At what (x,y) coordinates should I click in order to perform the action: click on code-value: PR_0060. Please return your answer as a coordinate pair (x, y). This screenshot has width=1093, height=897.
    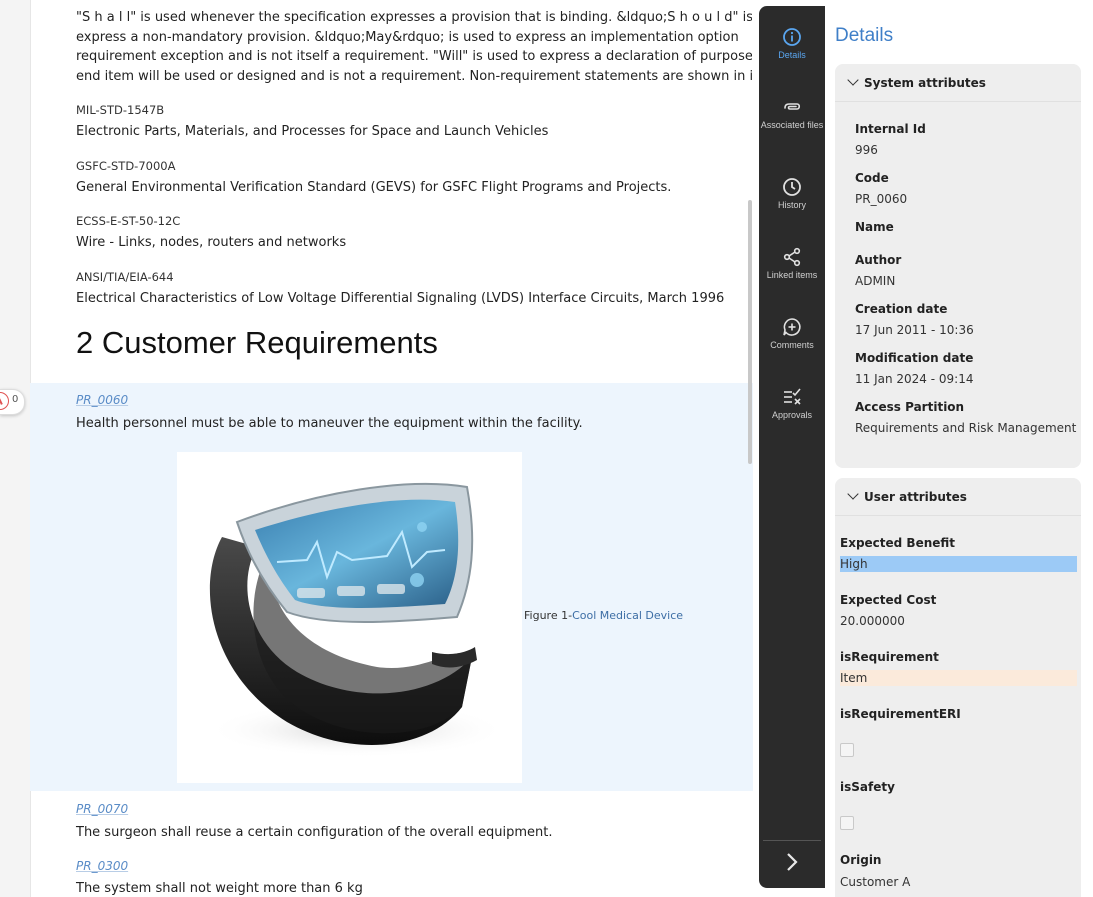
    Looking at the image, I should click on (881, 199).